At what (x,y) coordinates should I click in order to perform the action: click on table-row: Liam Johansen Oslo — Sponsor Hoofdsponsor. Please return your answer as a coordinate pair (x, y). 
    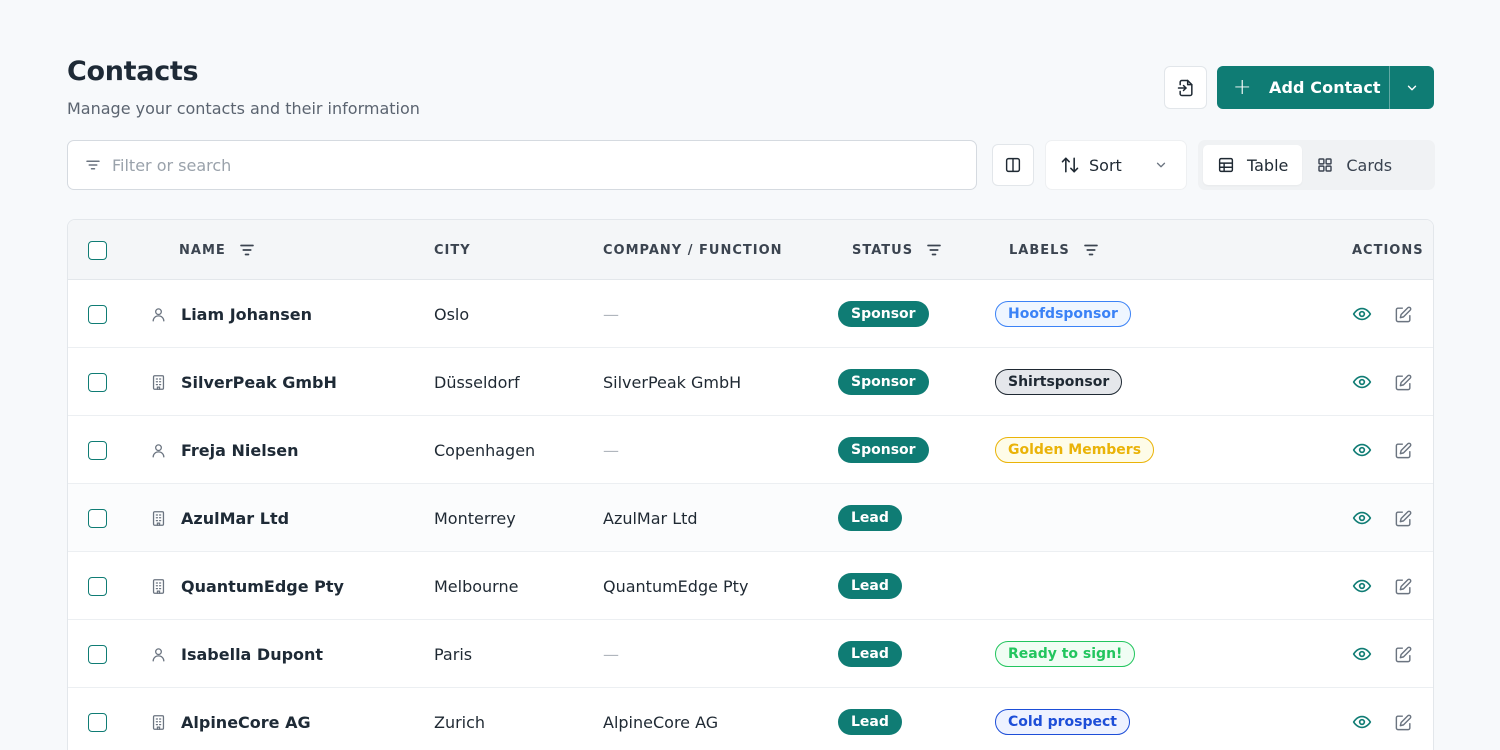
    Looking at the image, I should click on (750, 314).